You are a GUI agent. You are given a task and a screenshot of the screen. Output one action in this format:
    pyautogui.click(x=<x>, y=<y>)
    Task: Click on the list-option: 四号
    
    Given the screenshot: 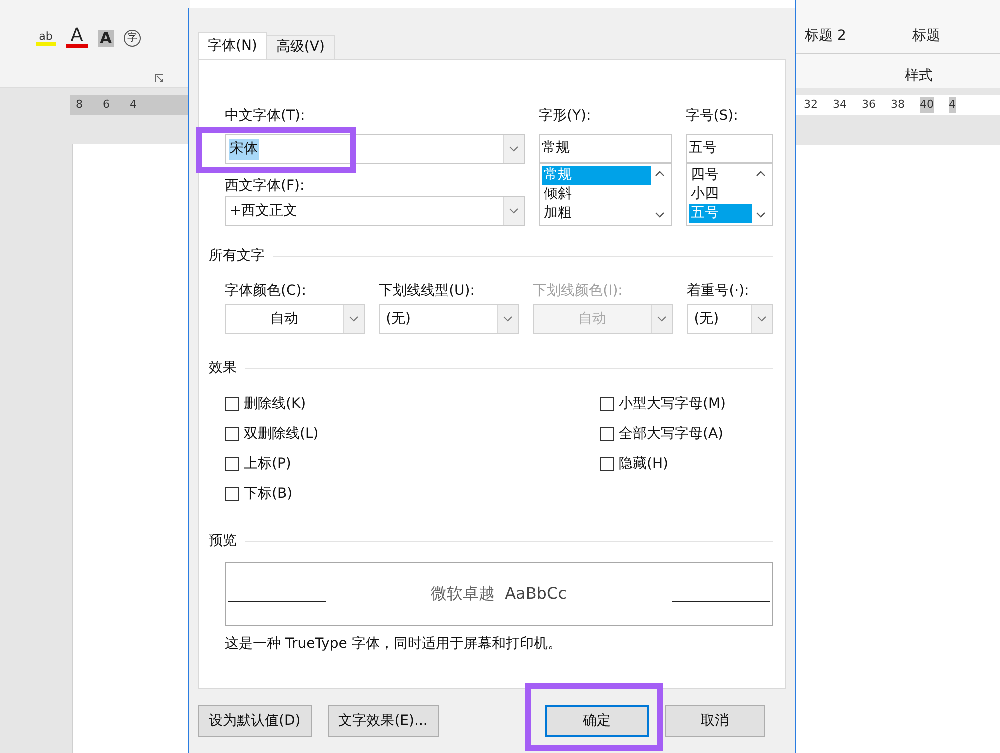 What is the action you would take?
    pyautogui.click(x=720, y=175)
    